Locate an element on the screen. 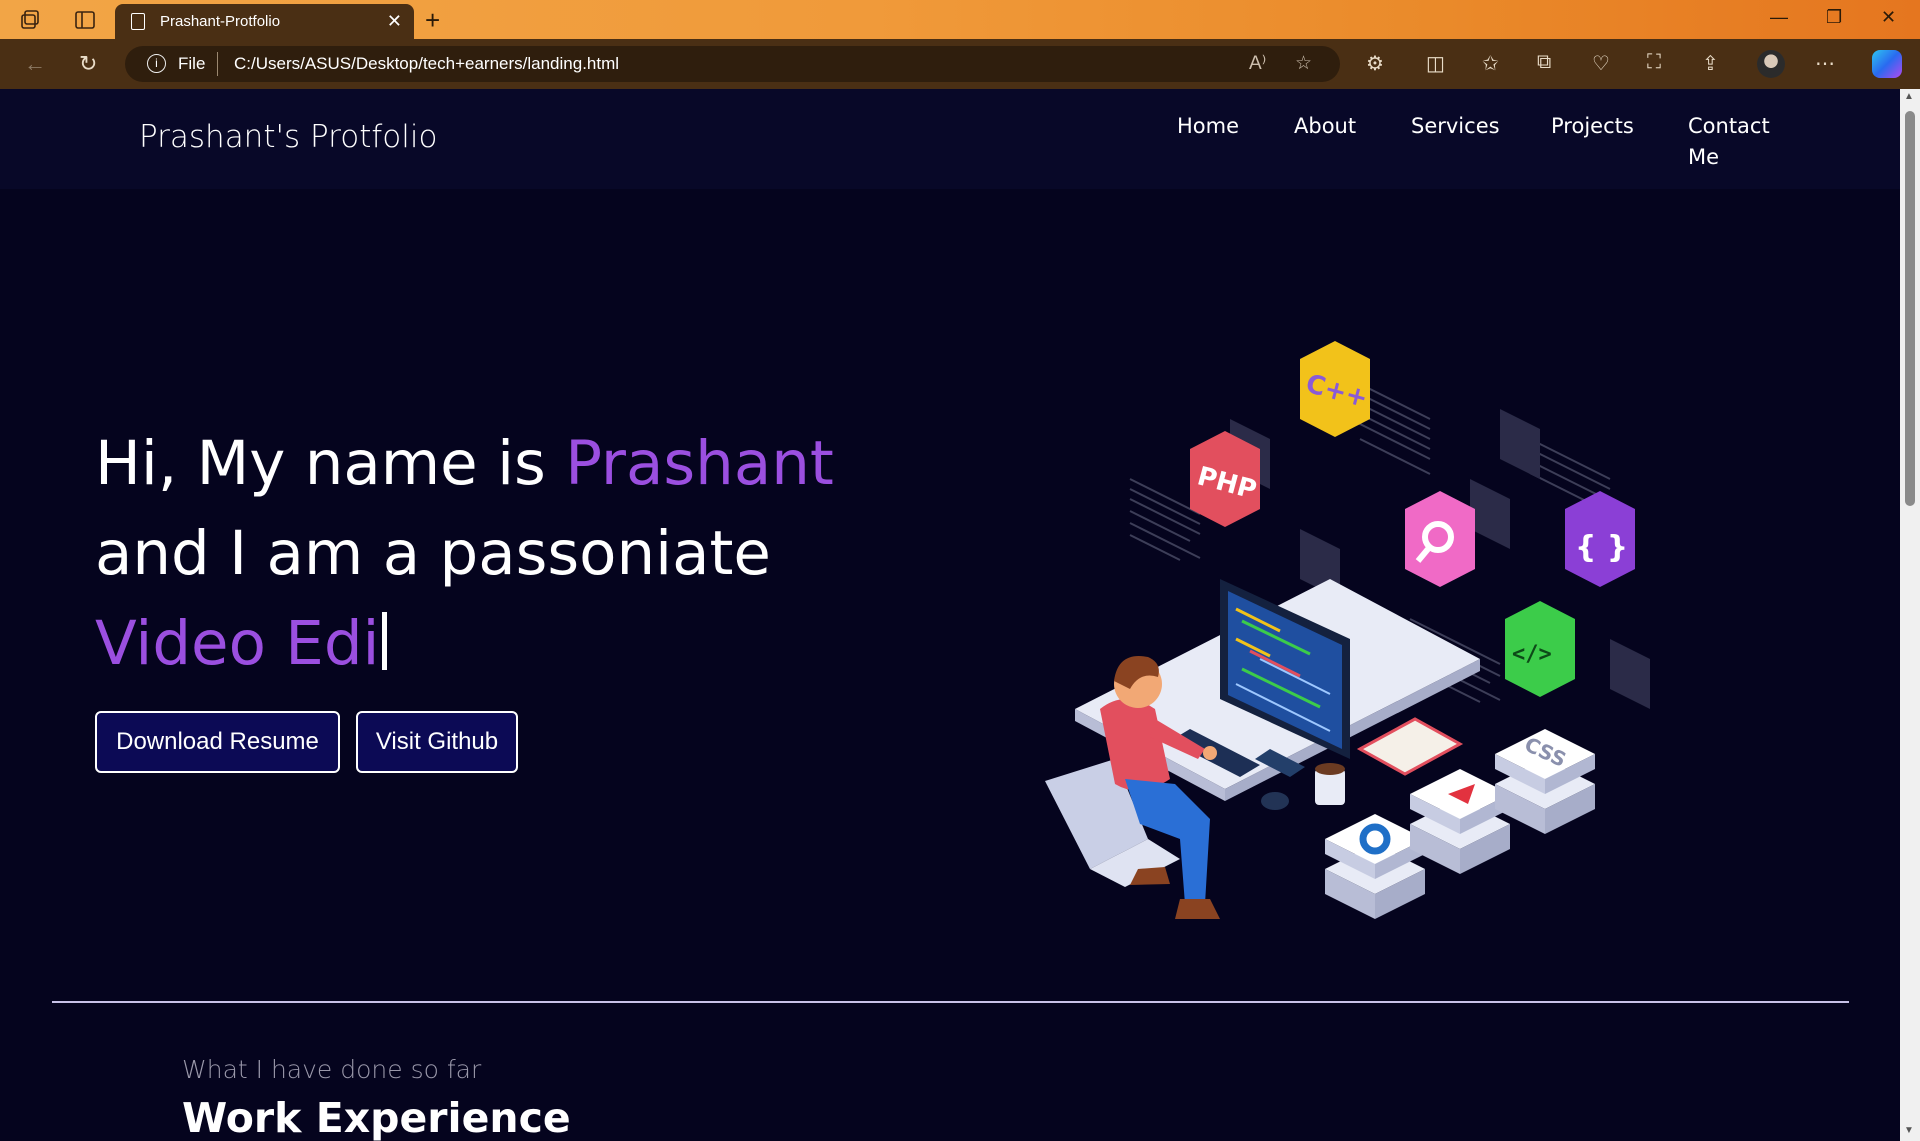 The image size is (1920, 1141). section-divider is located at coordinates (950, 1002).